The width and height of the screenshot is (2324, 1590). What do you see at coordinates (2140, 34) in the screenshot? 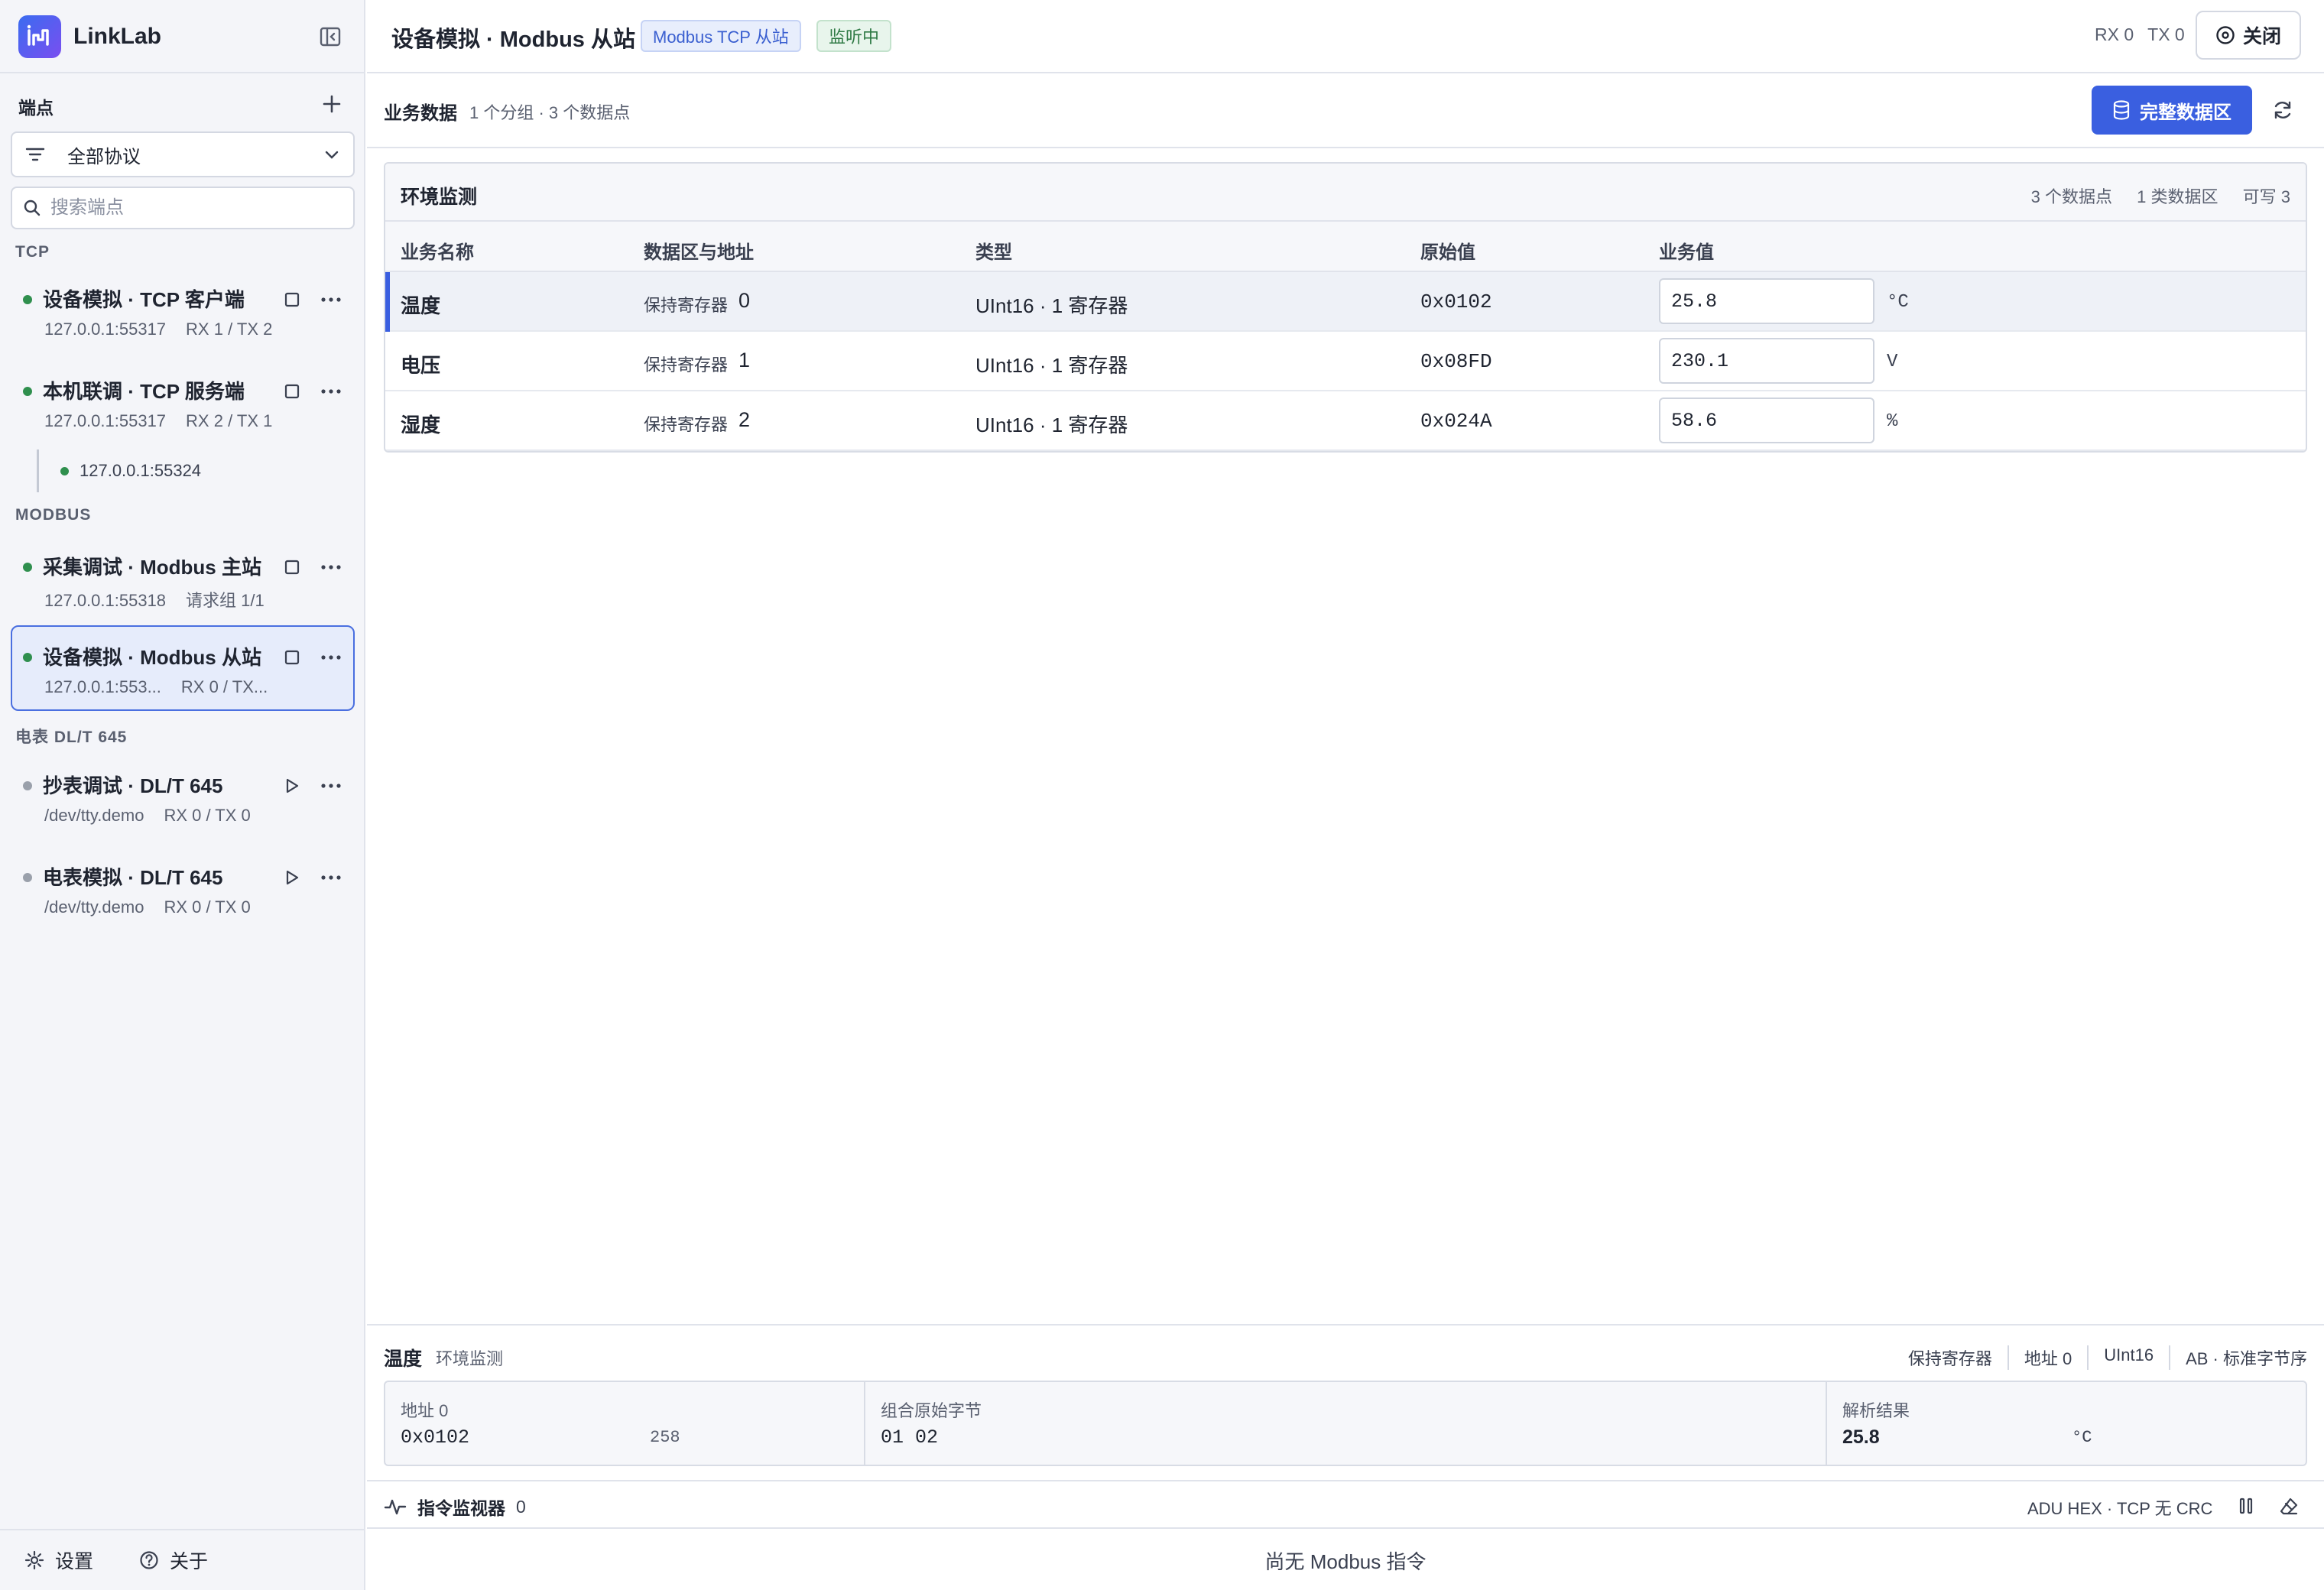
I see `traffic-counters: RX 0 TX 0` at bounding box center [2140, 34].